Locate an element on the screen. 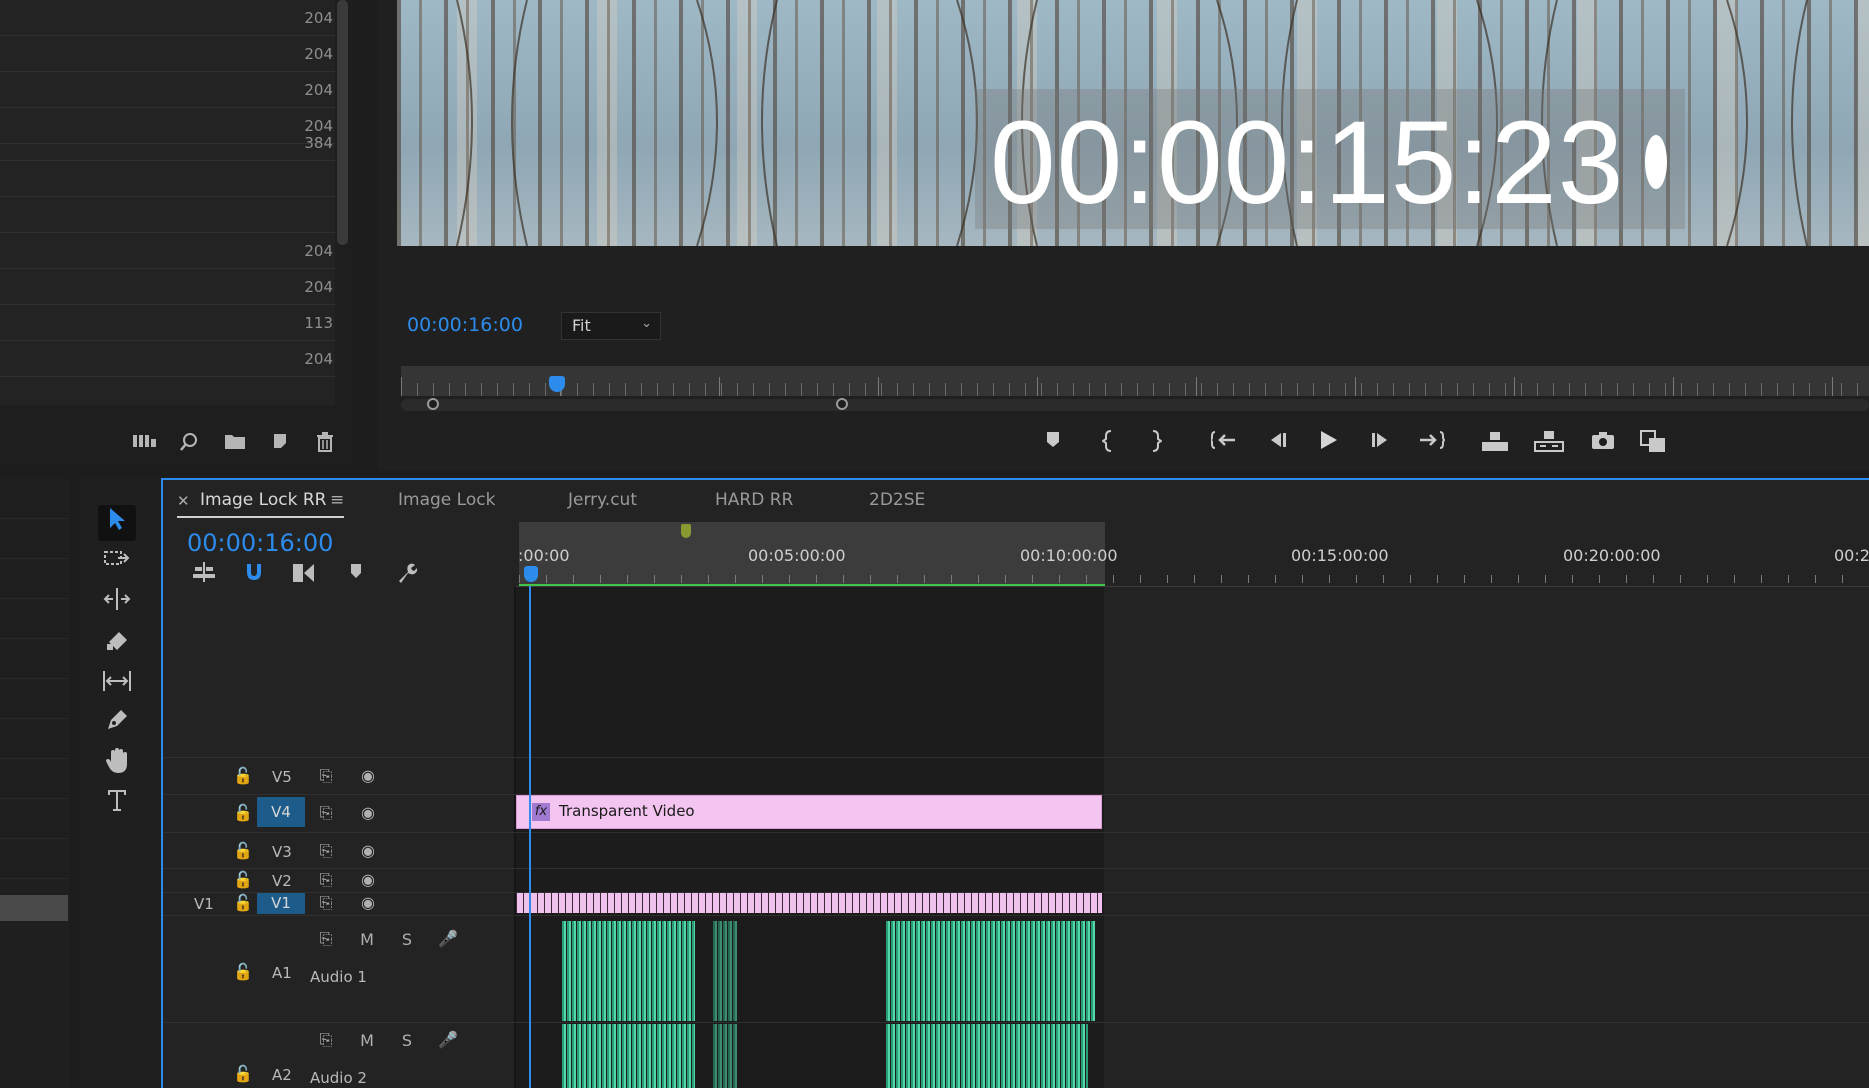  new-item-icon is located at coordinates (281, 443).